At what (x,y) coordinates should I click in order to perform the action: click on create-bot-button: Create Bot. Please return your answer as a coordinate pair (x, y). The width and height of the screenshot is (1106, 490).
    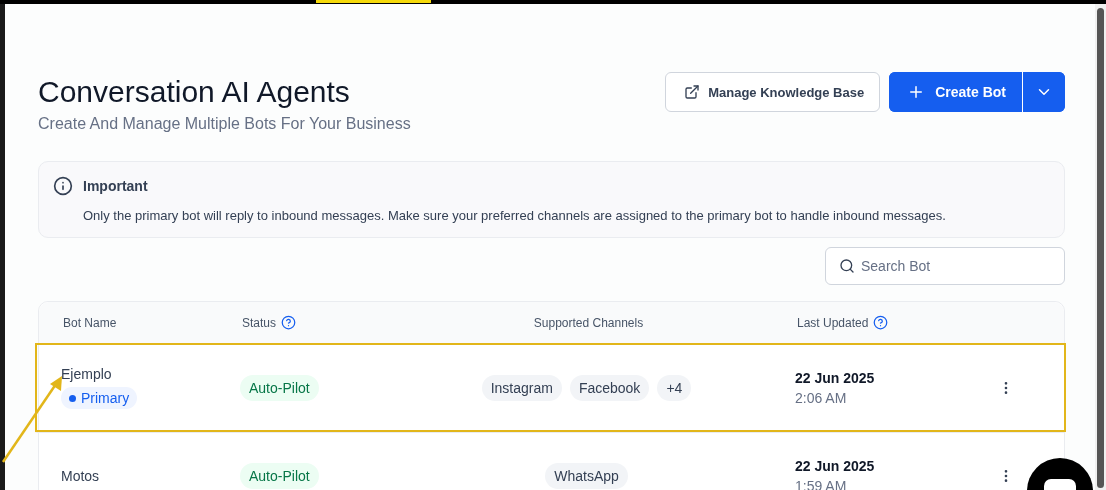
    Looking at the image, I should click on (956, 92).